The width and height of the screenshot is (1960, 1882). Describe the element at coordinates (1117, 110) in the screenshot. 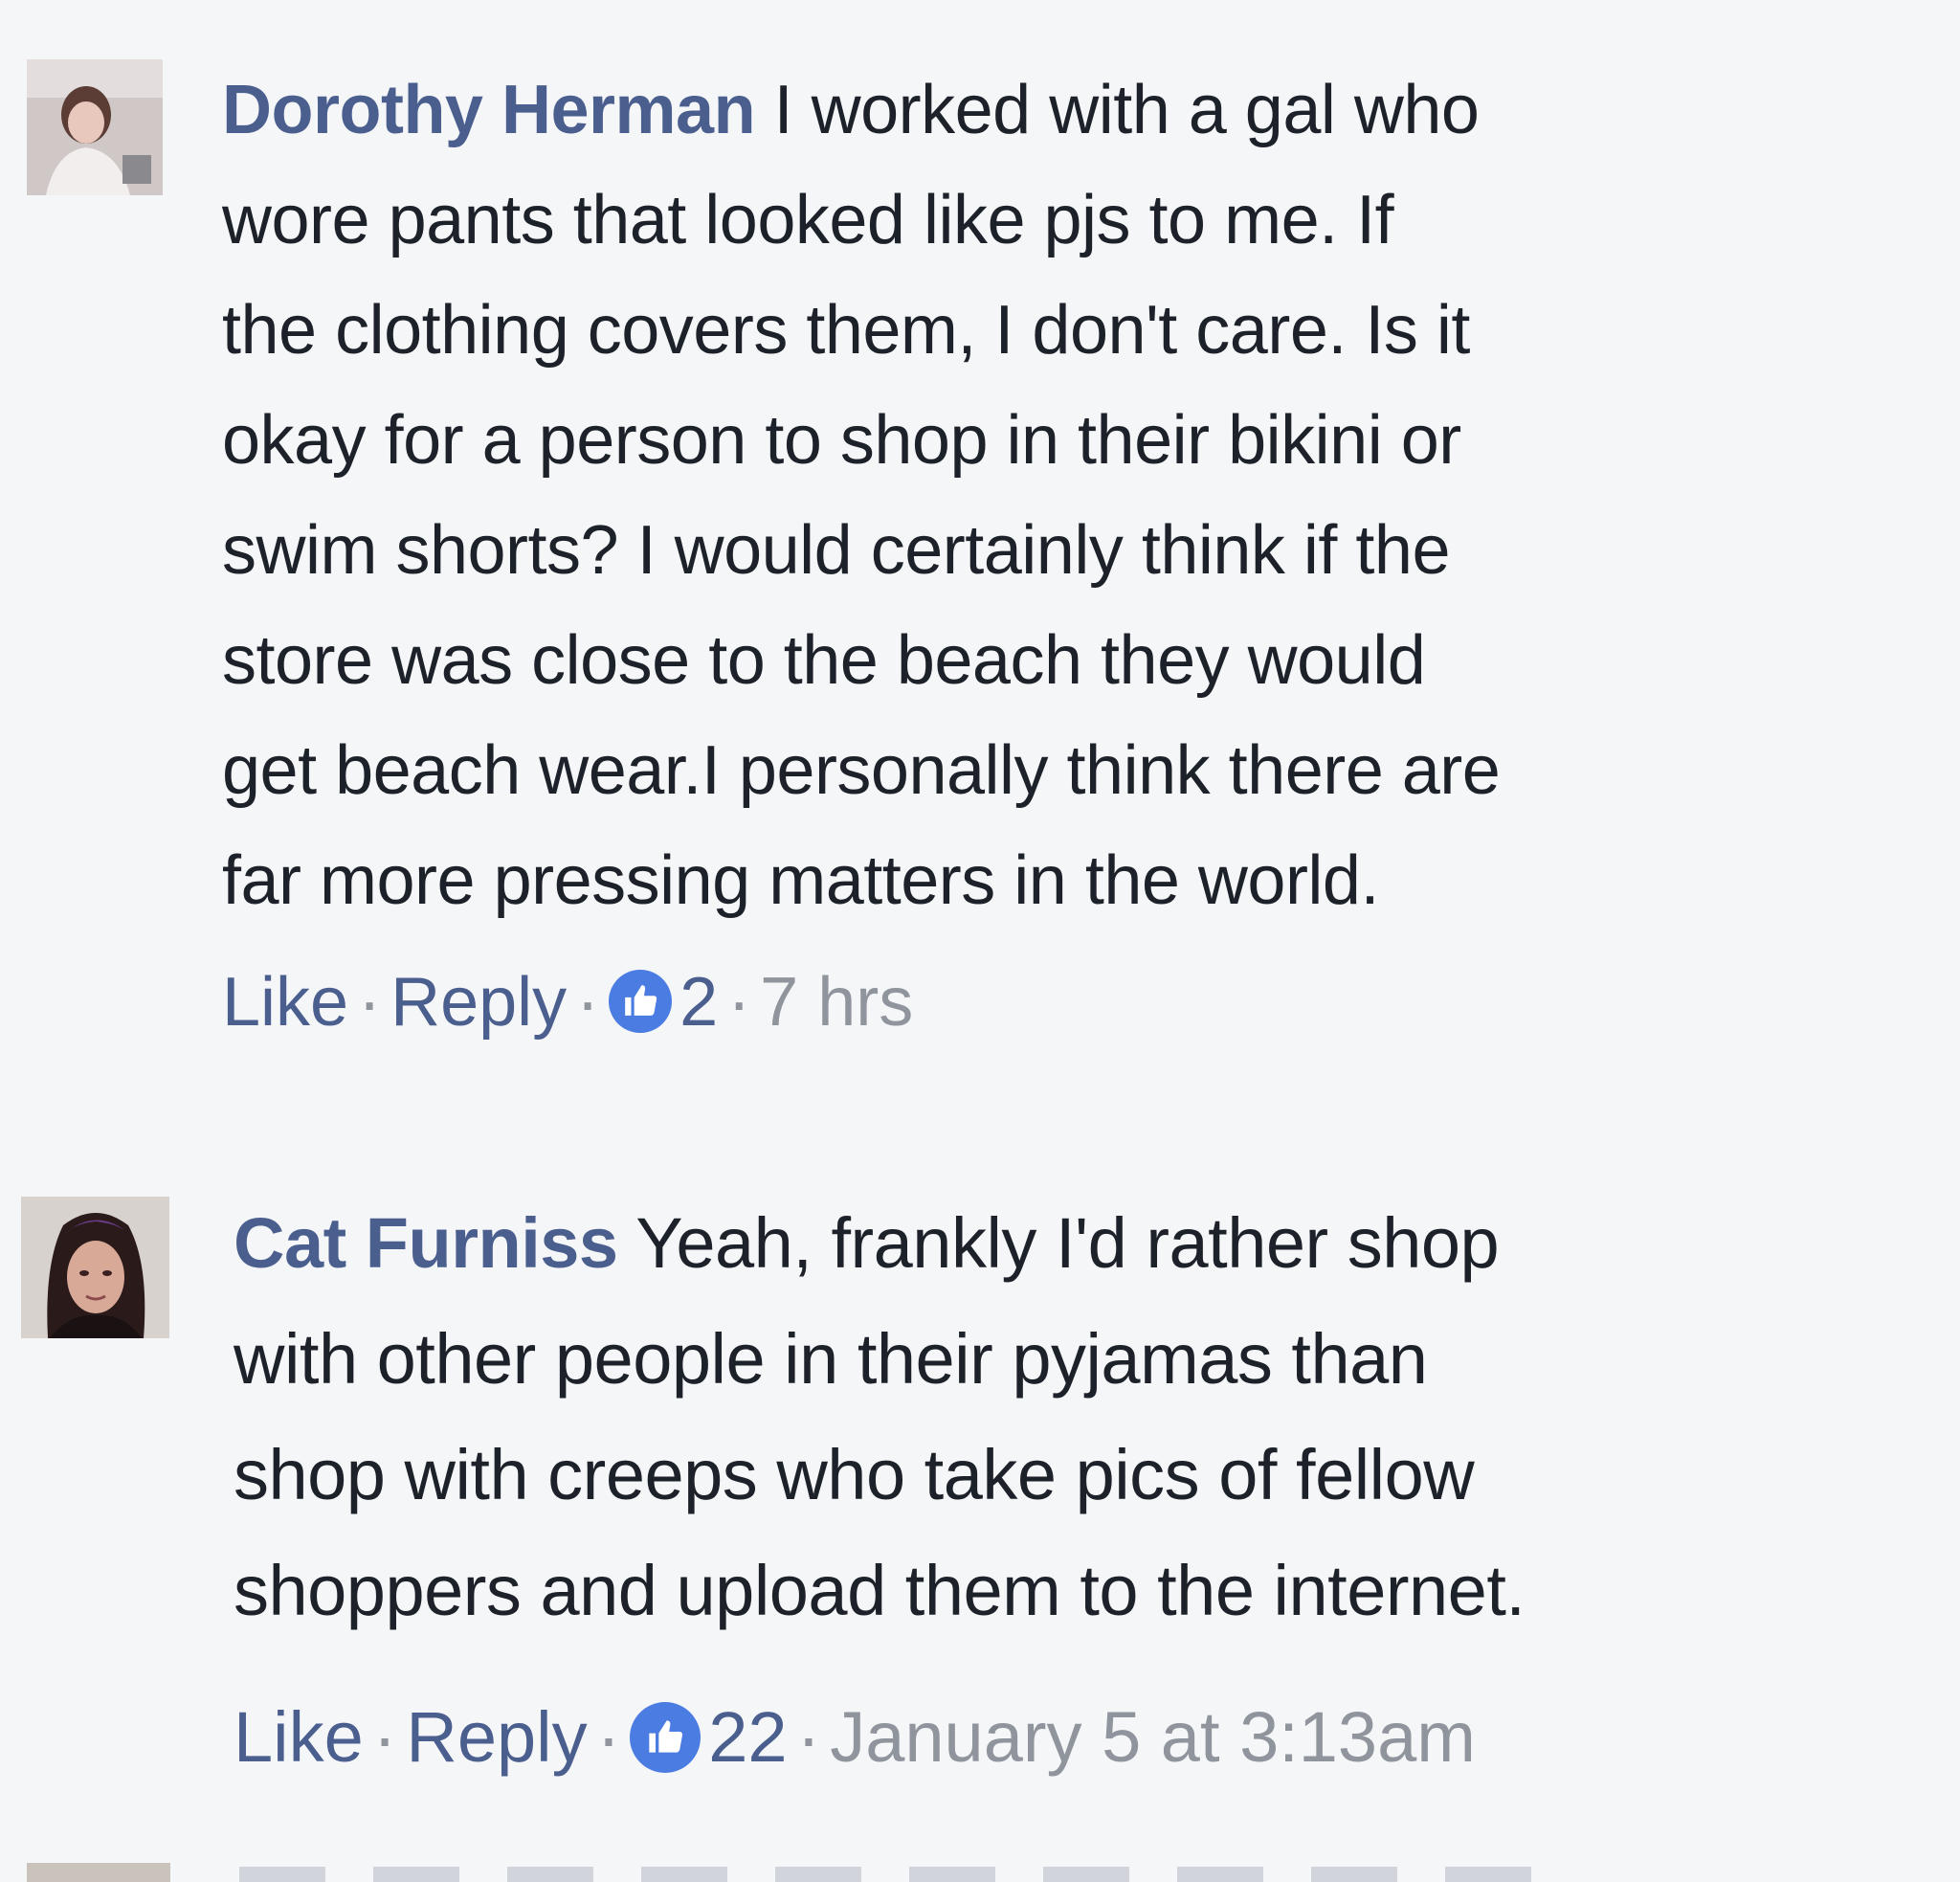

I see `comment-text: I worked with a gal who` at that location.